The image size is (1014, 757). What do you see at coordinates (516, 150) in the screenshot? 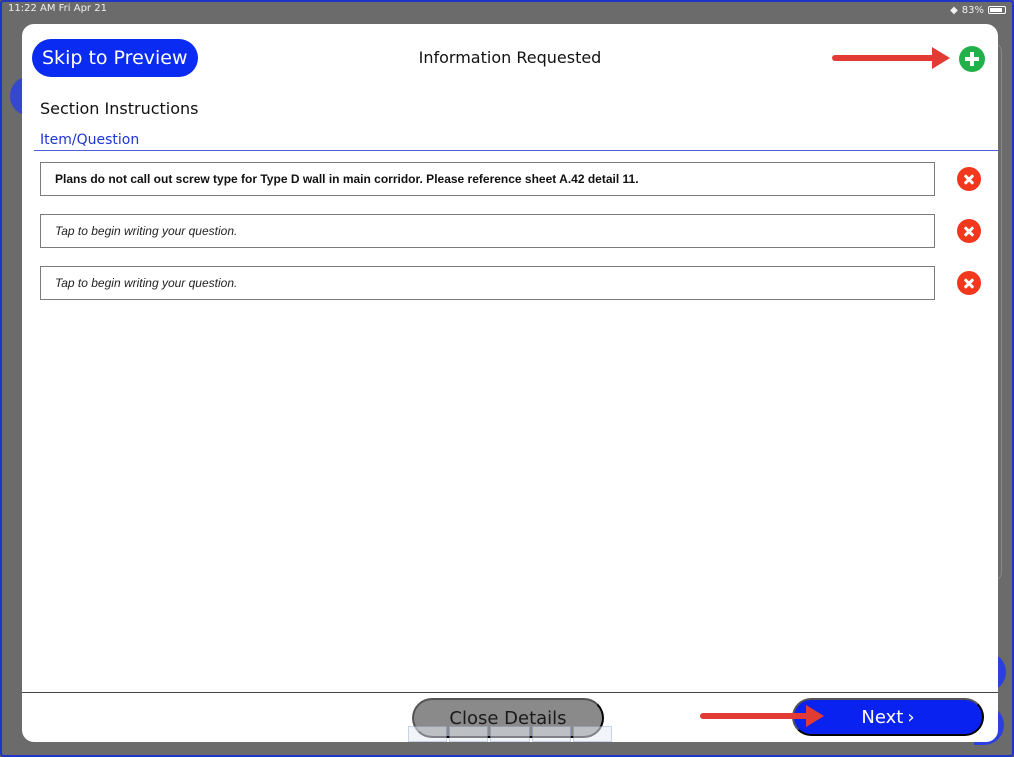
I see `header-divider` at bounding box center [516, 150].